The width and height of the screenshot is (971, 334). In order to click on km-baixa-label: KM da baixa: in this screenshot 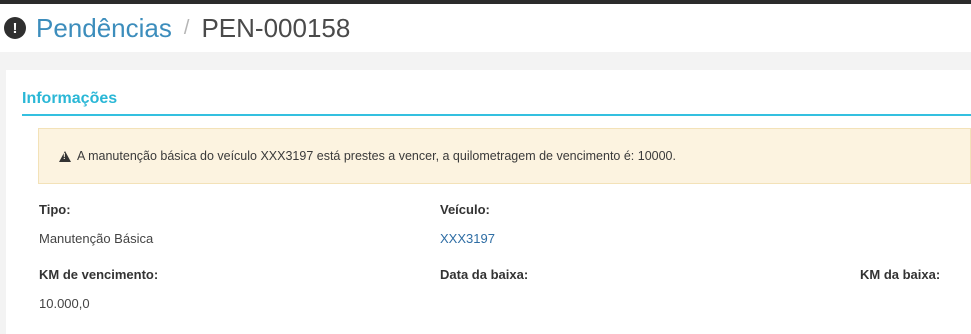, I will do `click(900, 274)`.